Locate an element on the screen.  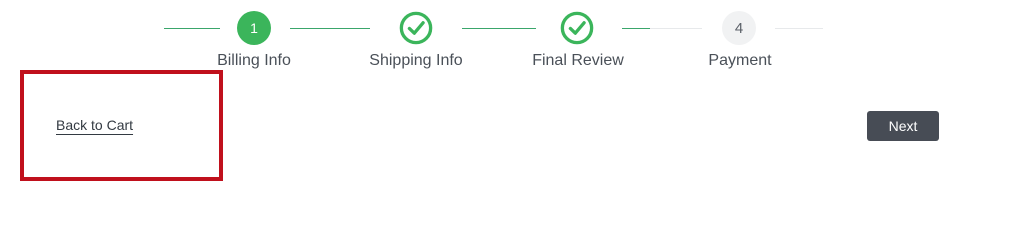
step-3-indicator is located at coordinates (577, 28).